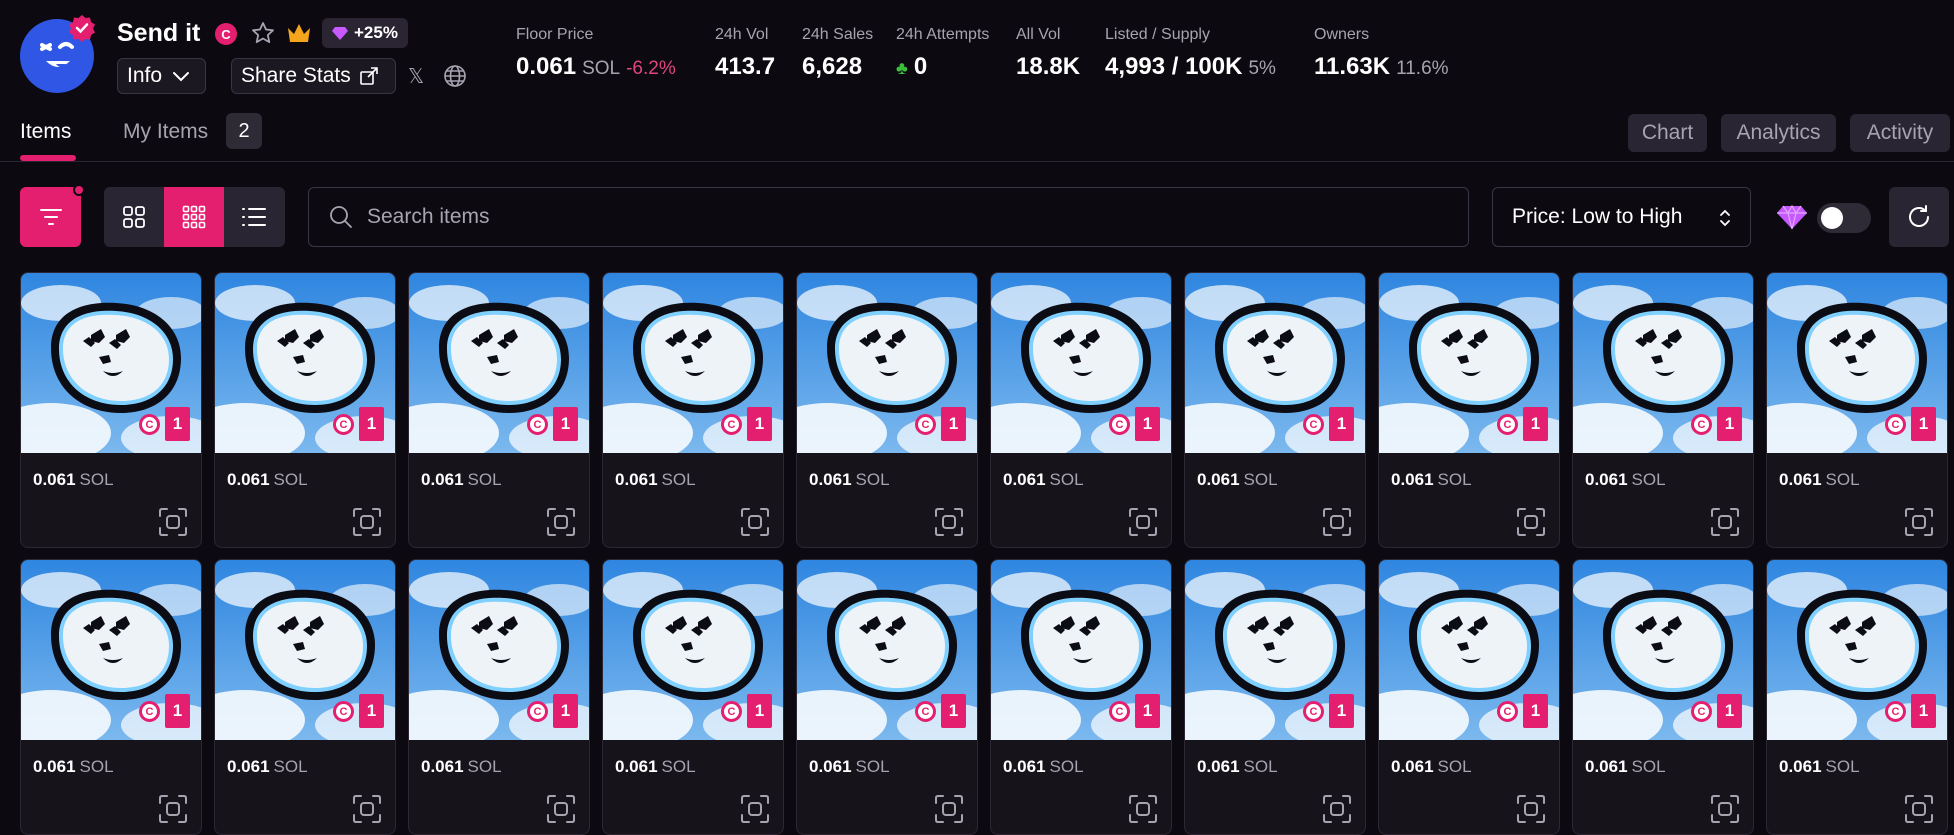 The width and height of the screenshot is (1954, 835). What do you see at coordinates (1778, 133) in the screenshot?
I see `tab-analytics: Analytics` at bounding box center [1778, 133].